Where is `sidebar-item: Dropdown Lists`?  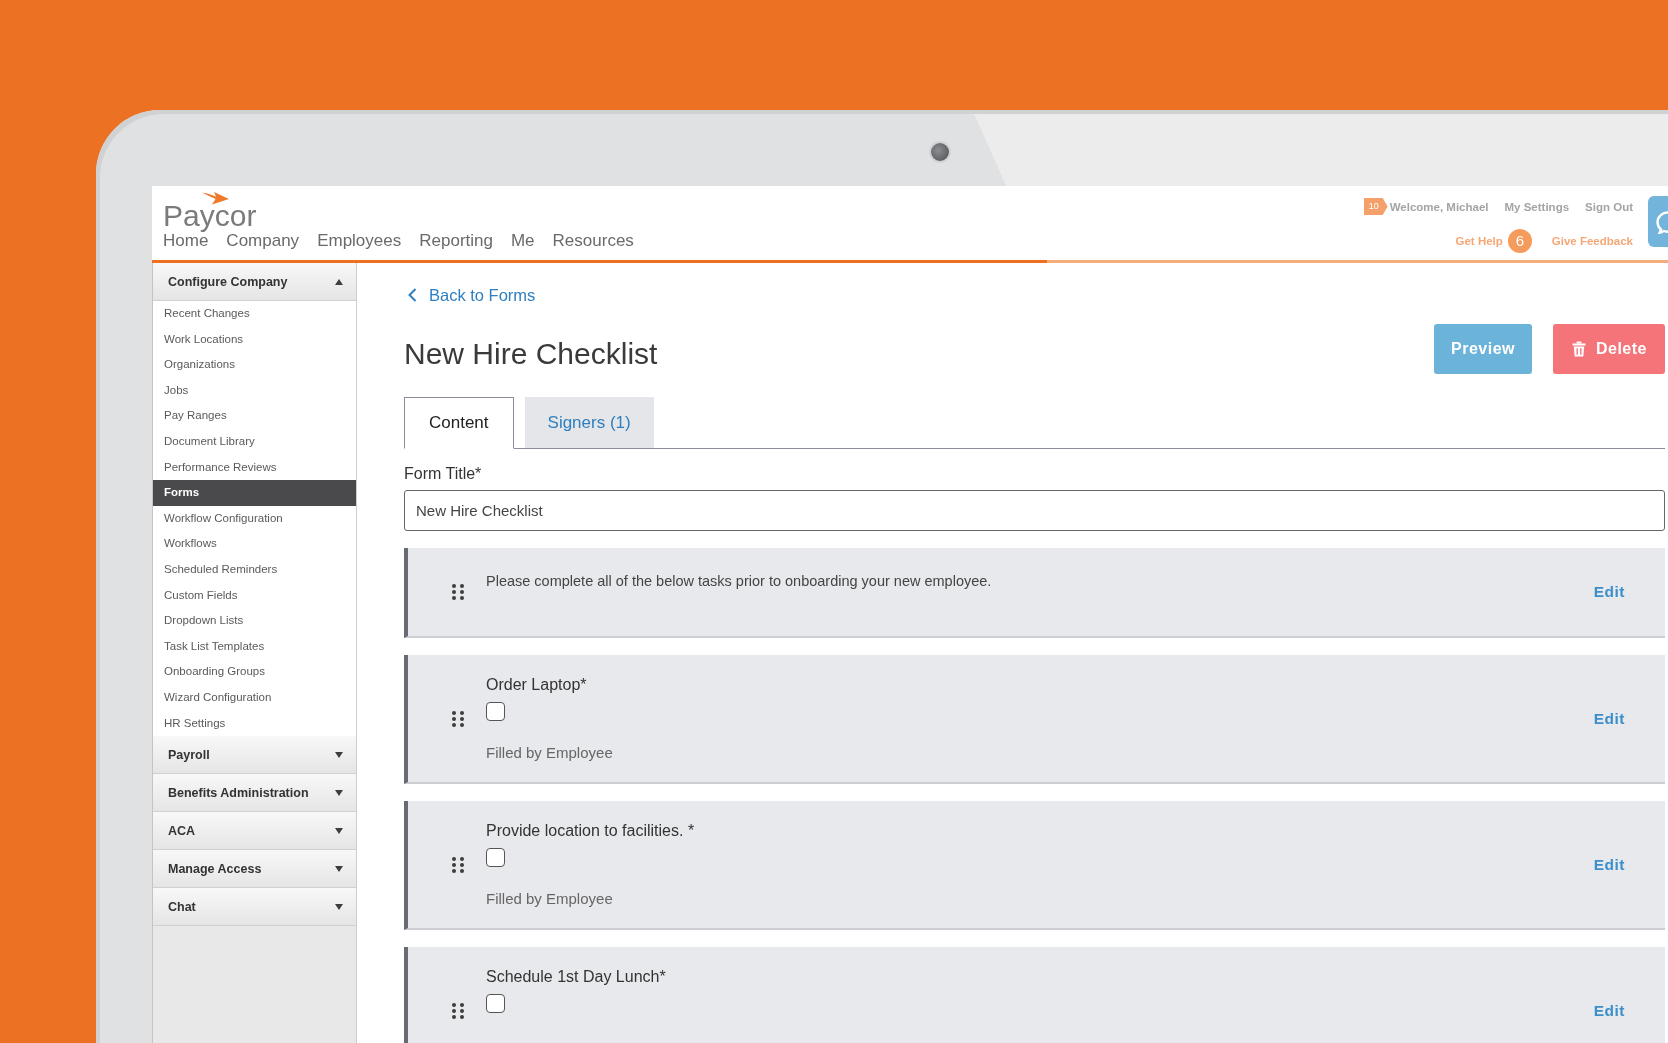 sidebar-item: Dropdown Lists is located at coordinates (254, 621).